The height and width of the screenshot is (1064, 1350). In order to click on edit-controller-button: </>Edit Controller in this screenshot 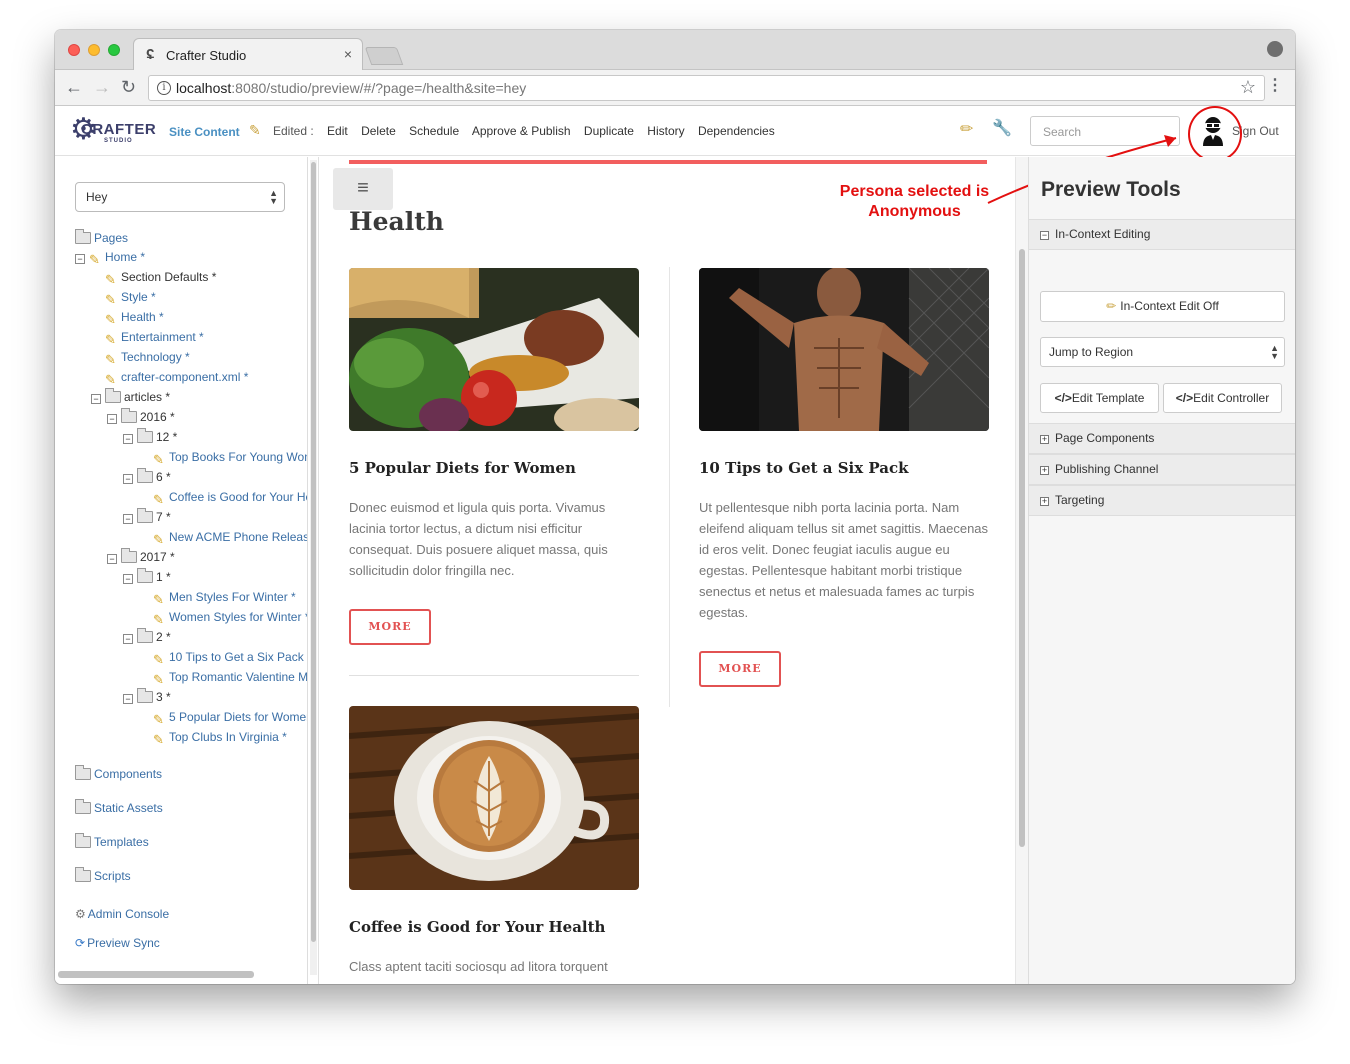, I will do `click(1222, 398)`.